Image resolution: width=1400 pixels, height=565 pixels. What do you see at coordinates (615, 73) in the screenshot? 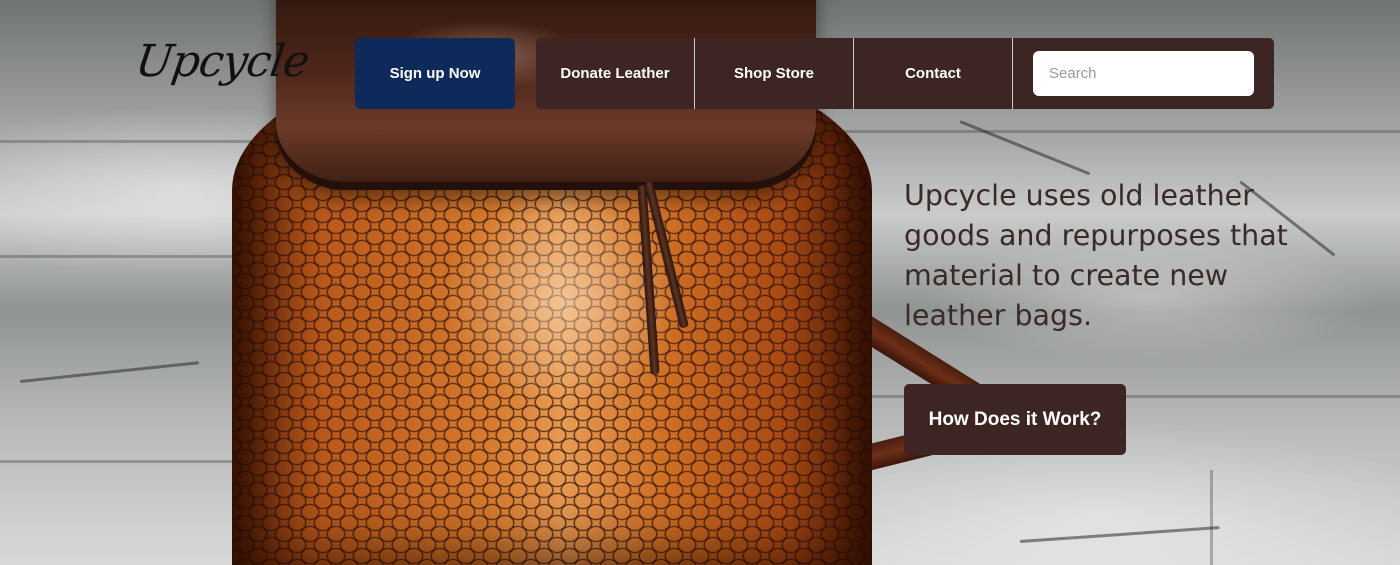
I see `nav-donate-leather: Donate Leather` at bounding box center [615, 73].